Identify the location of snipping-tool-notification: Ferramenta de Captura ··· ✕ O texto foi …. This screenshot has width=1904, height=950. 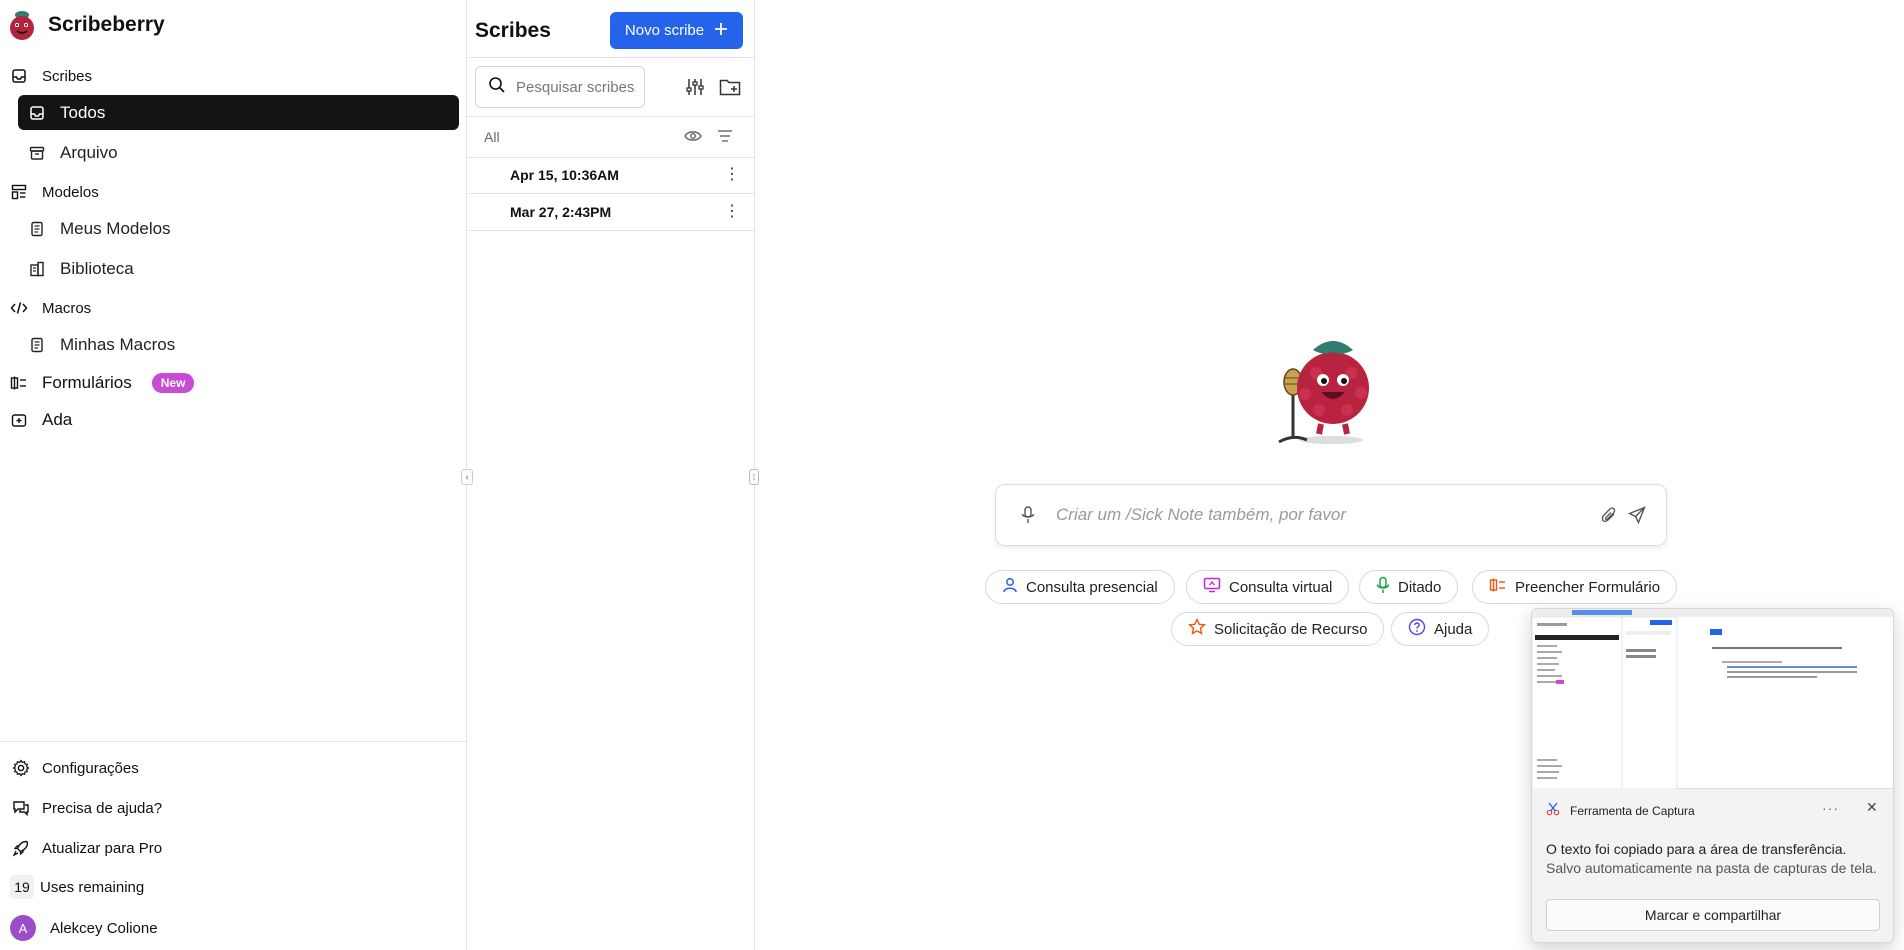
(1712, 775).